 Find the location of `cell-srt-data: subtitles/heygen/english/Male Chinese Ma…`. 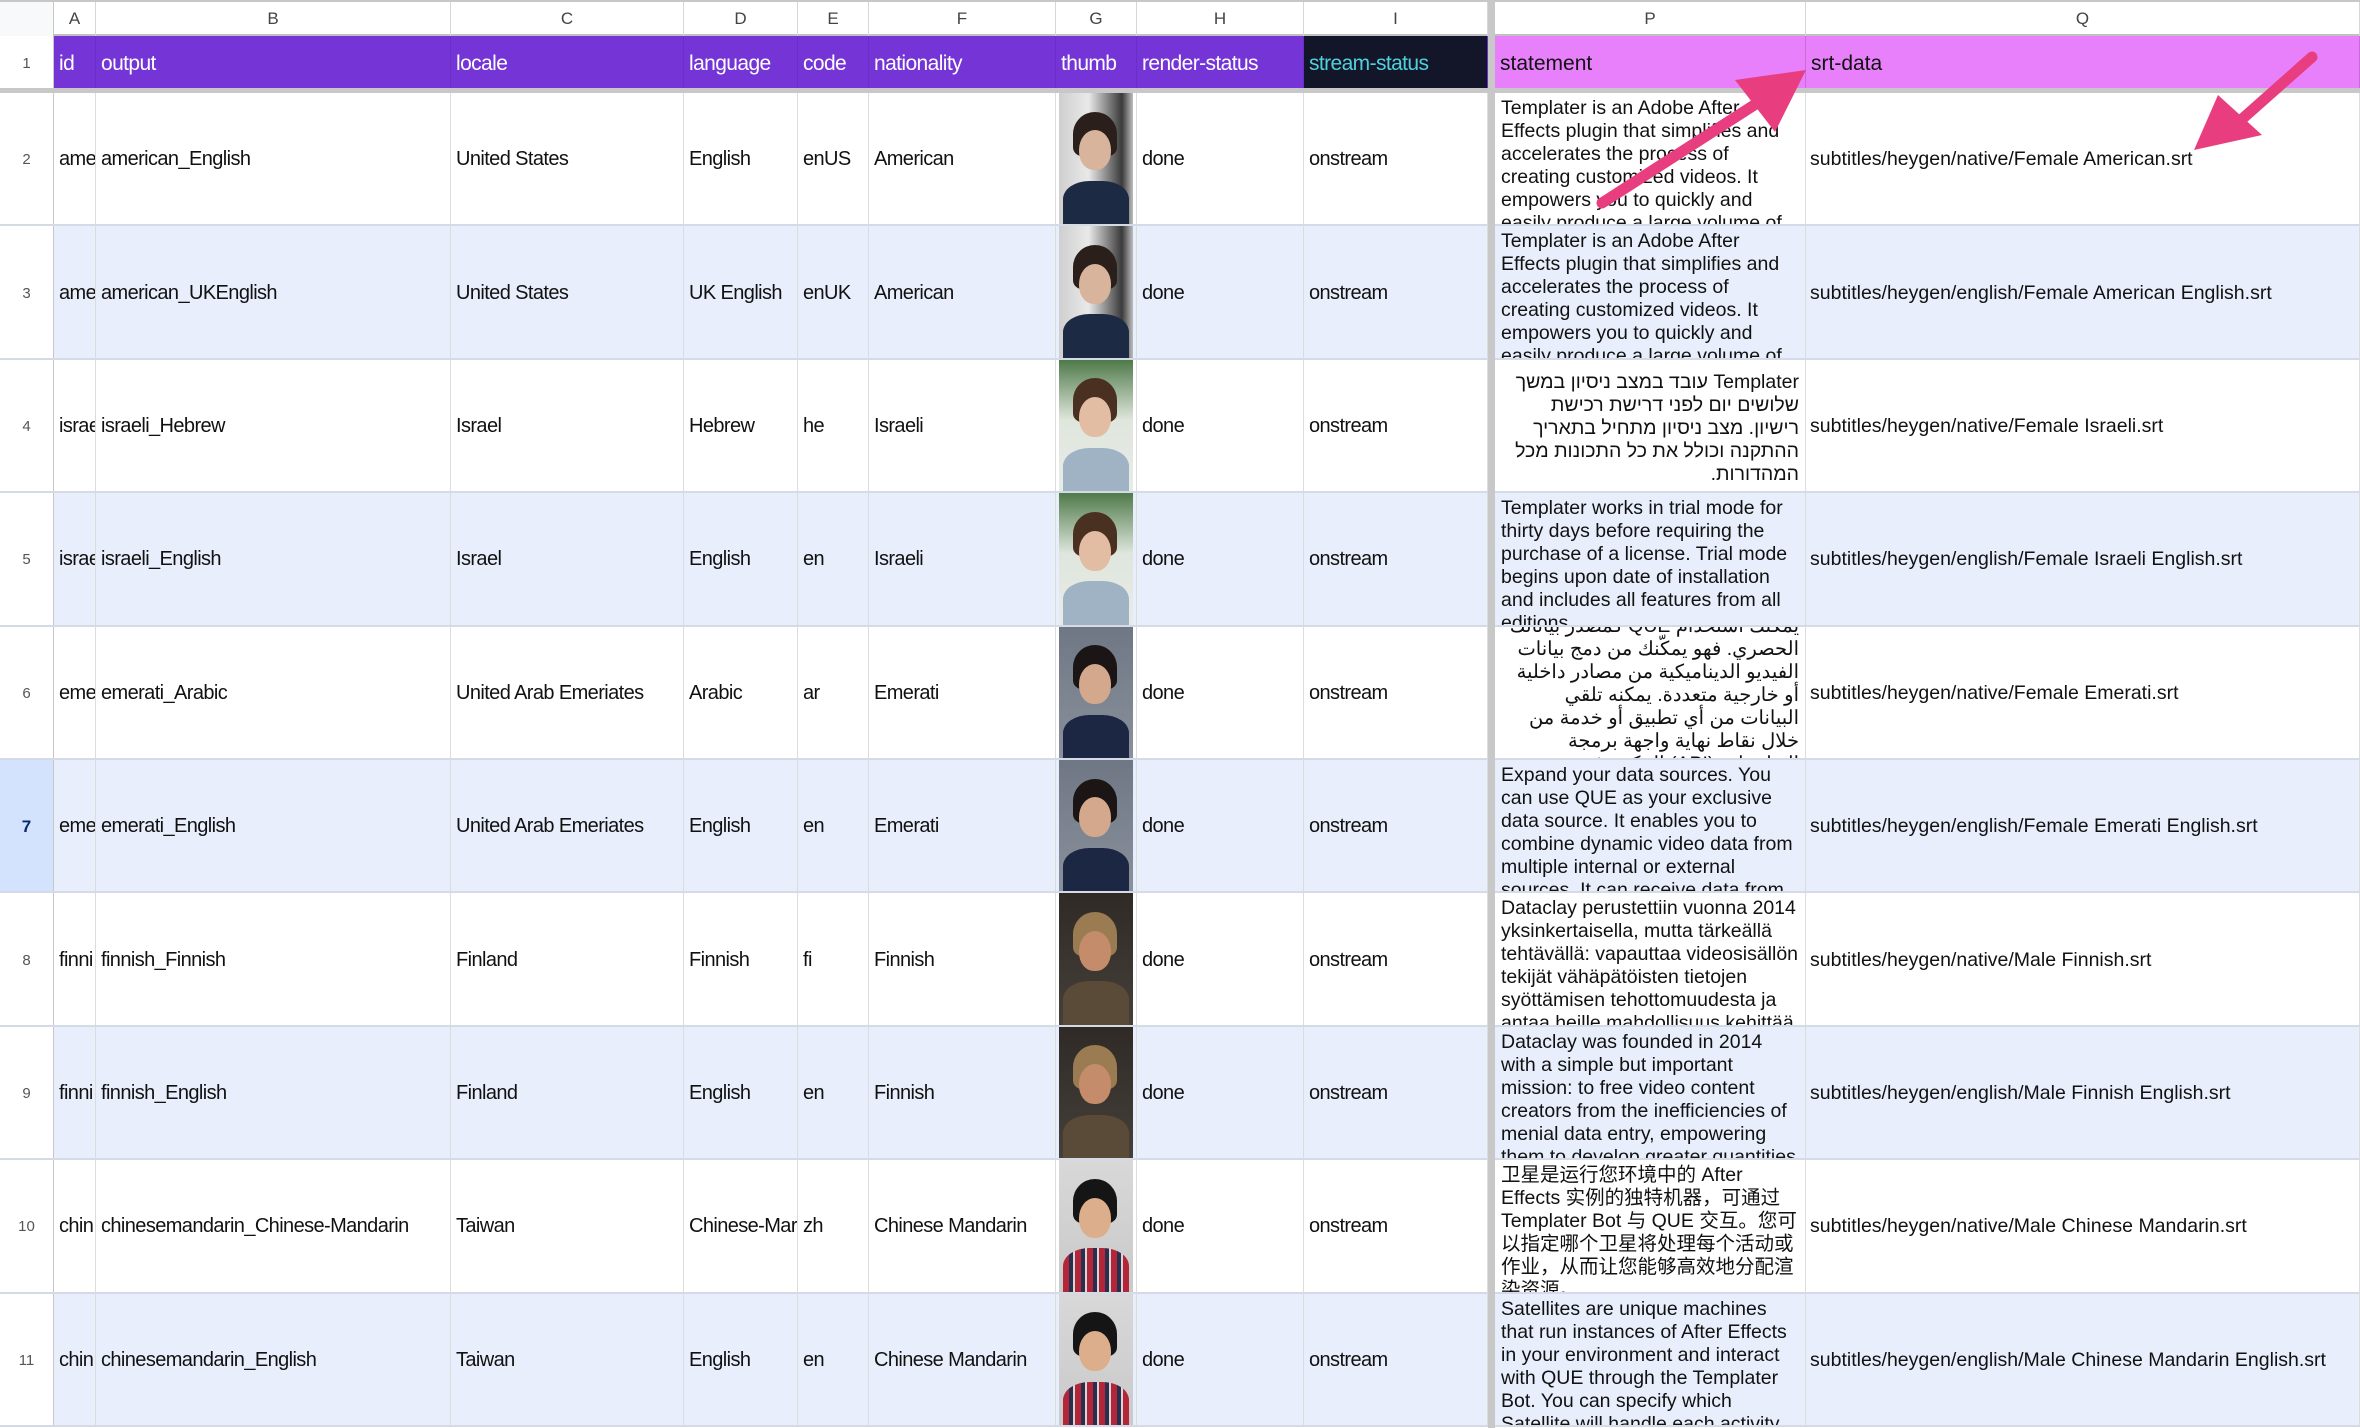

cell-srt-data: subtitles/heygen/english/Male Chinese Ma… is located at coordinates (2083, 1360).